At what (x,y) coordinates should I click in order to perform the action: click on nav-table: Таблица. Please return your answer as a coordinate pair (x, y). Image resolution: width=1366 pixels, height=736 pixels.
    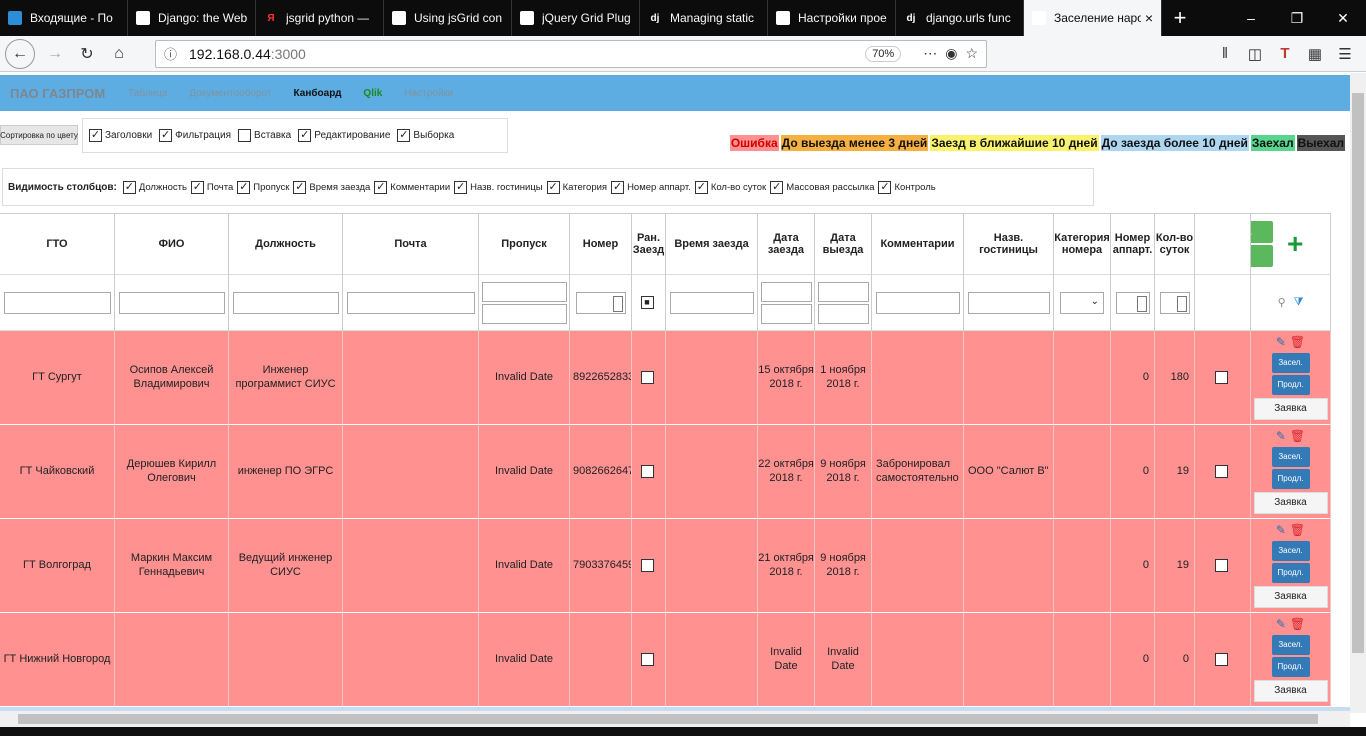
    Looking at the image, I should click on (147, 93).